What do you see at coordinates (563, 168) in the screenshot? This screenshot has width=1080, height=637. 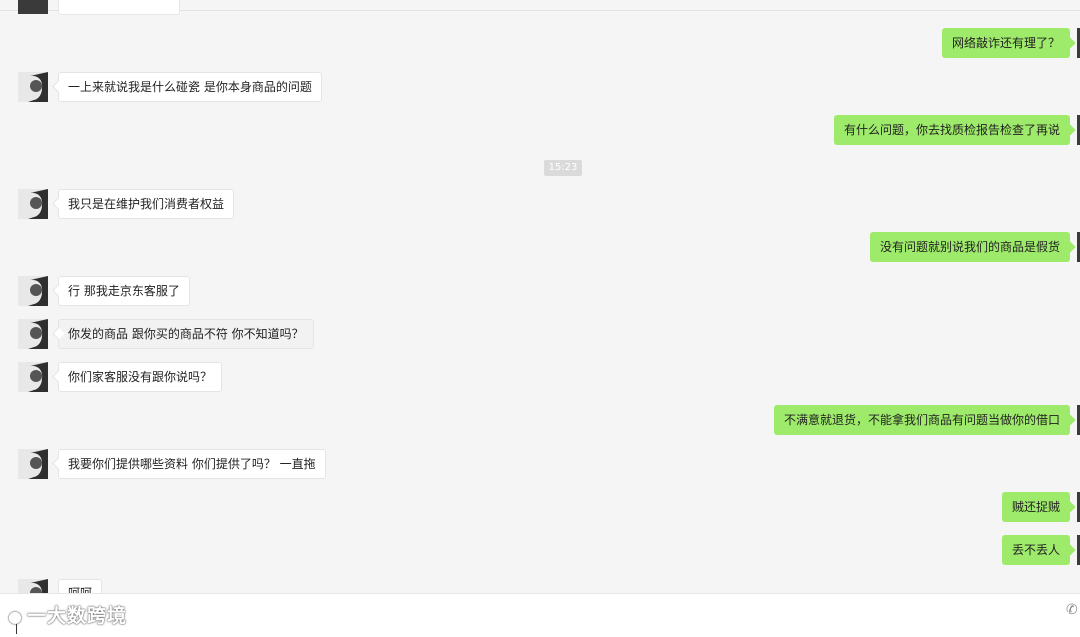 I see `timestamp: 15:23` at bounding box center [563, 168].